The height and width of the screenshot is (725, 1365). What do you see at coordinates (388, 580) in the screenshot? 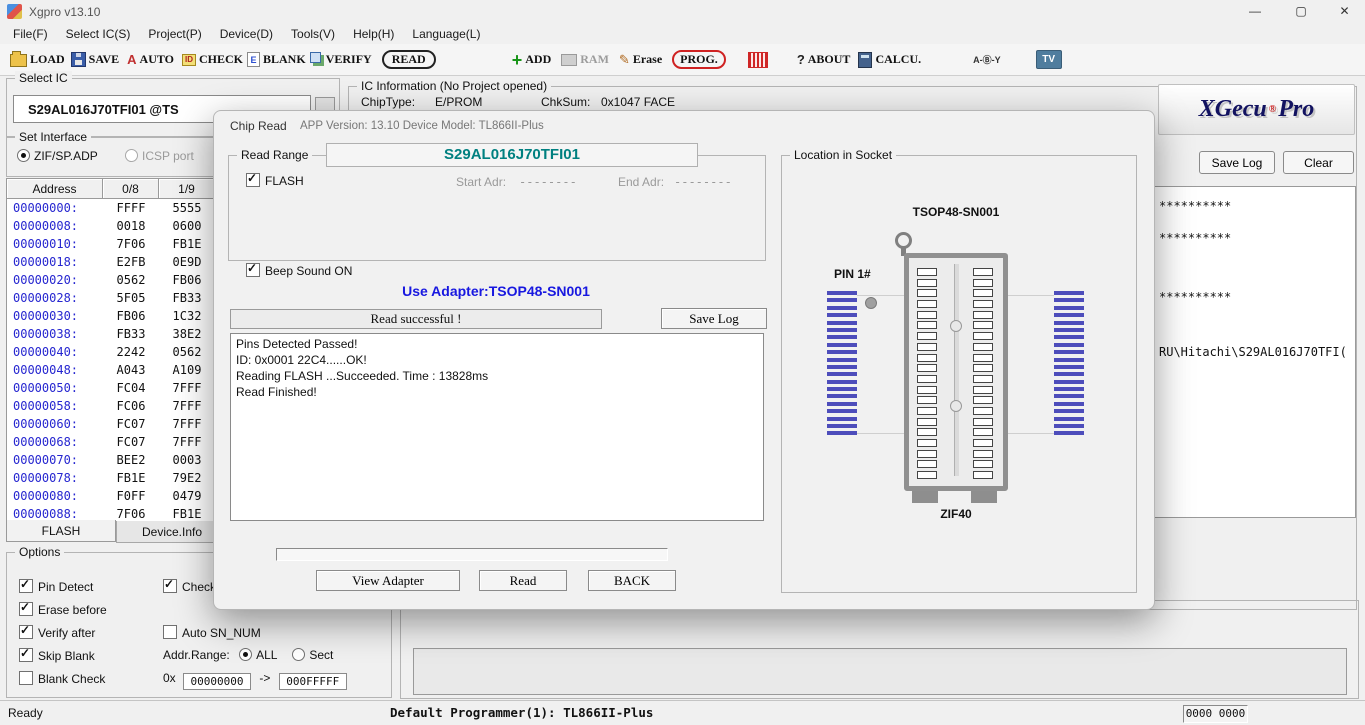
I see `view-adapter-button: View Adapter` at bounding box center [388, 580].